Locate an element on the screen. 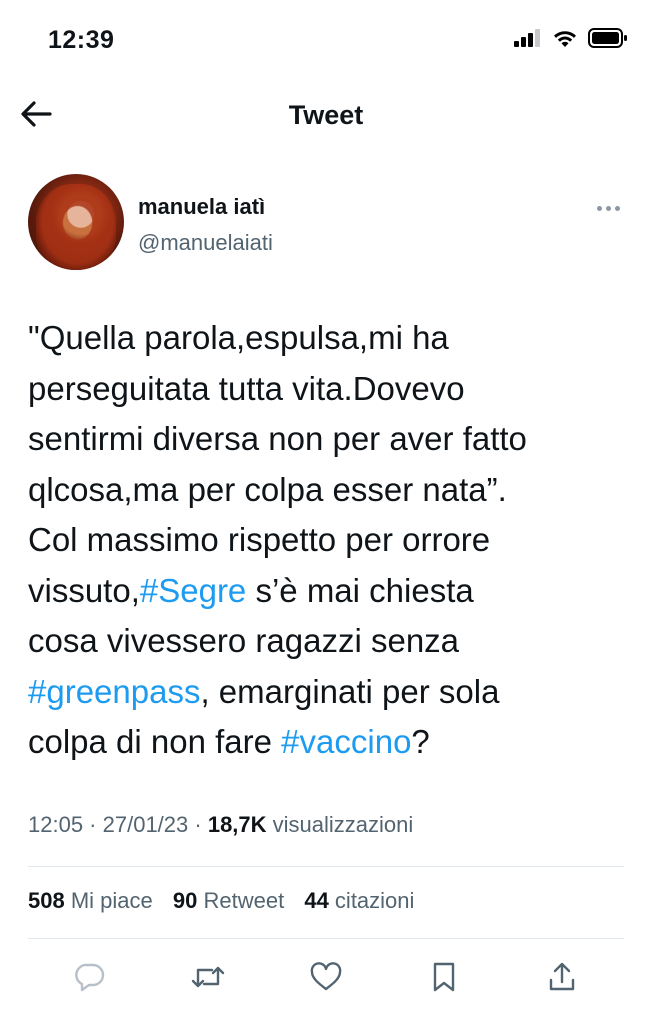 Image resolution: width=652 pixels, height=1024 pixels. wifi-icon is located at coordinates (565, 38).